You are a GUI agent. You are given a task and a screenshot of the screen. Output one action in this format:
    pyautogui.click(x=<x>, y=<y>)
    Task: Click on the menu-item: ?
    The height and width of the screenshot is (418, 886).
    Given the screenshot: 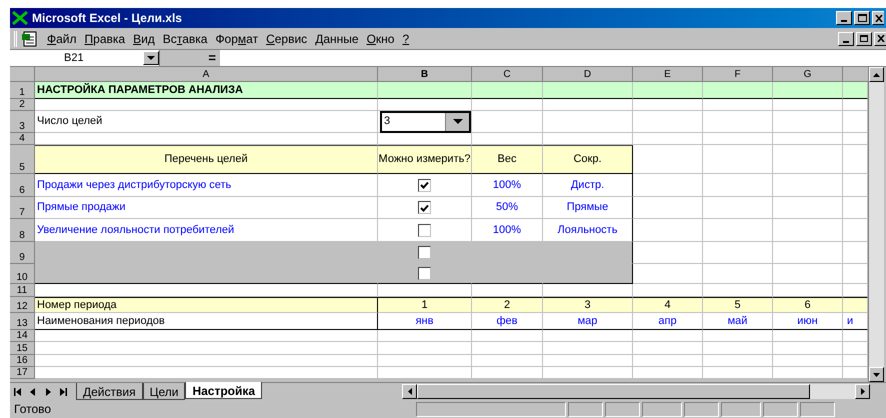 What is the action you would take?
    pyautogui.click(x=406, y=39)
    